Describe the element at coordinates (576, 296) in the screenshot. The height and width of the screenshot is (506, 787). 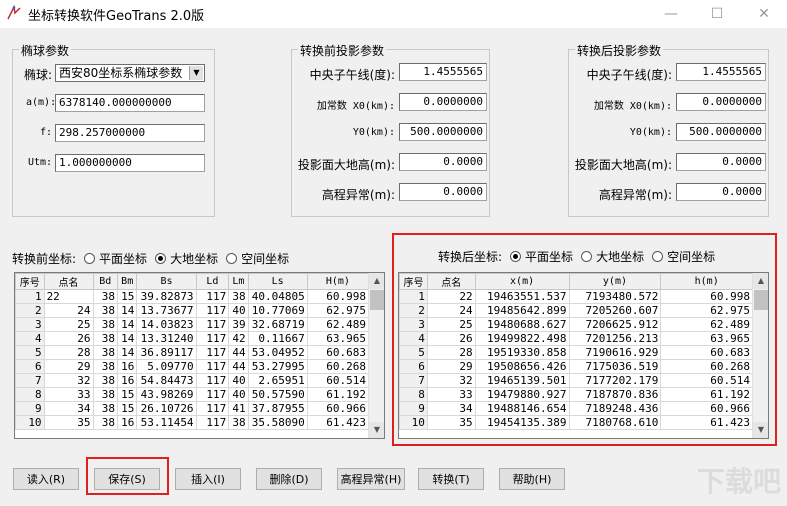
I see `table-row: 1 22 19463551.537 7193480.572 60.998` at that location.